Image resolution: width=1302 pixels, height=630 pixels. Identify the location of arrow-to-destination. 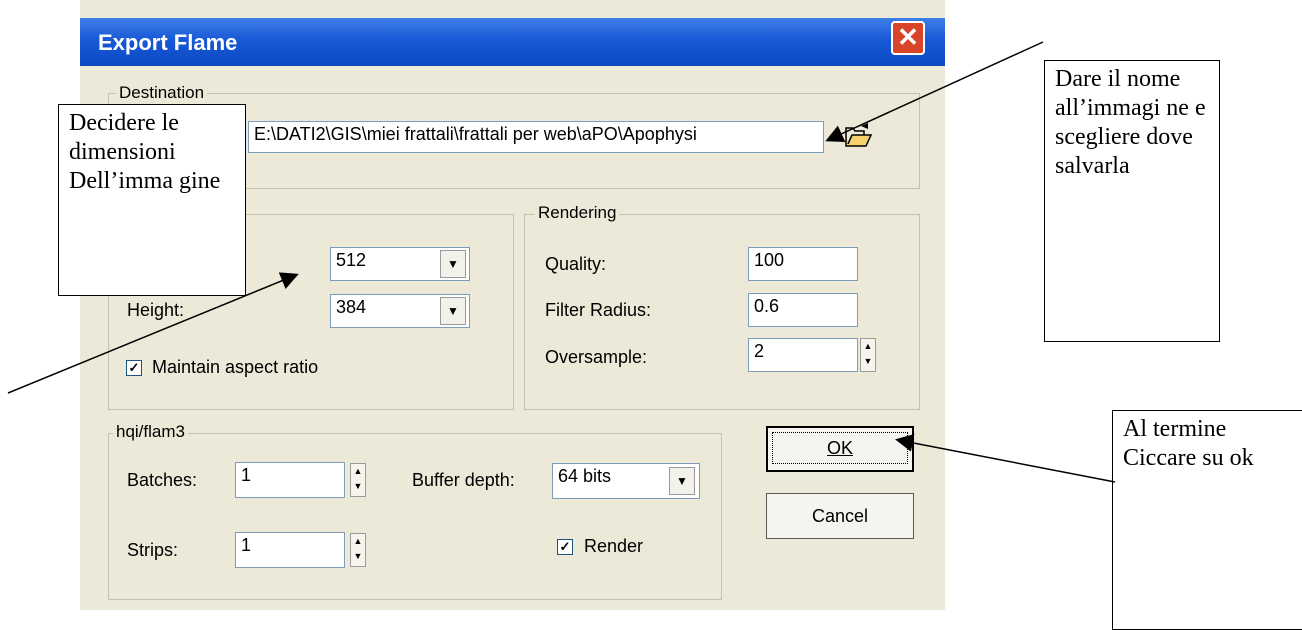
(934, 91).